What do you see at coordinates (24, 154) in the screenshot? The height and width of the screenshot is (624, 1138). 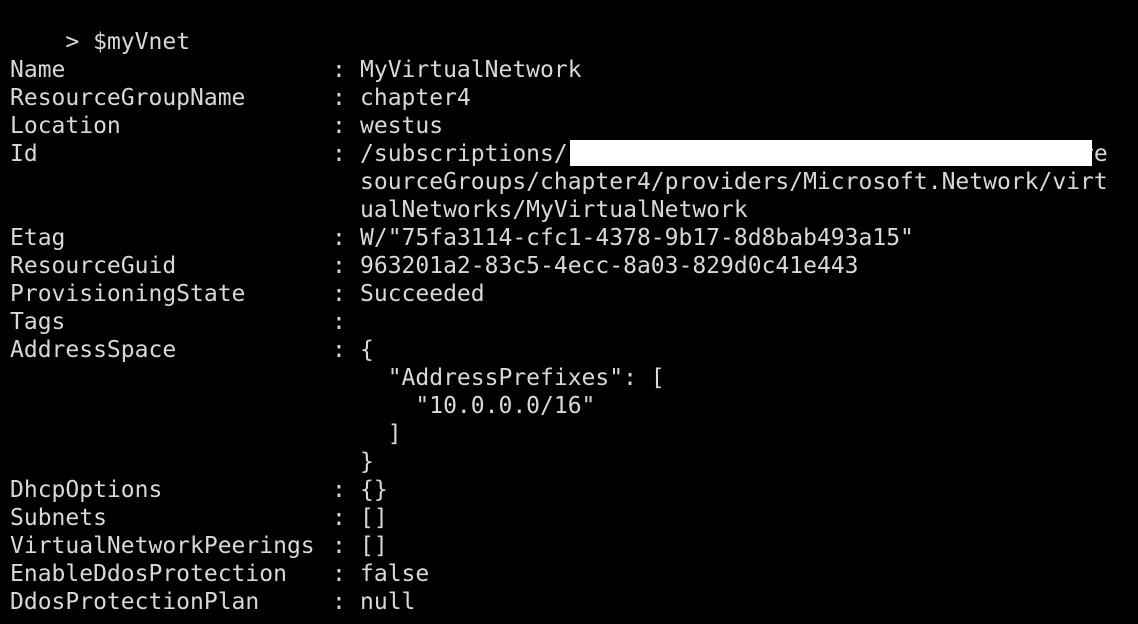 I see `property-key: Id` at bounding box center [24, 154].